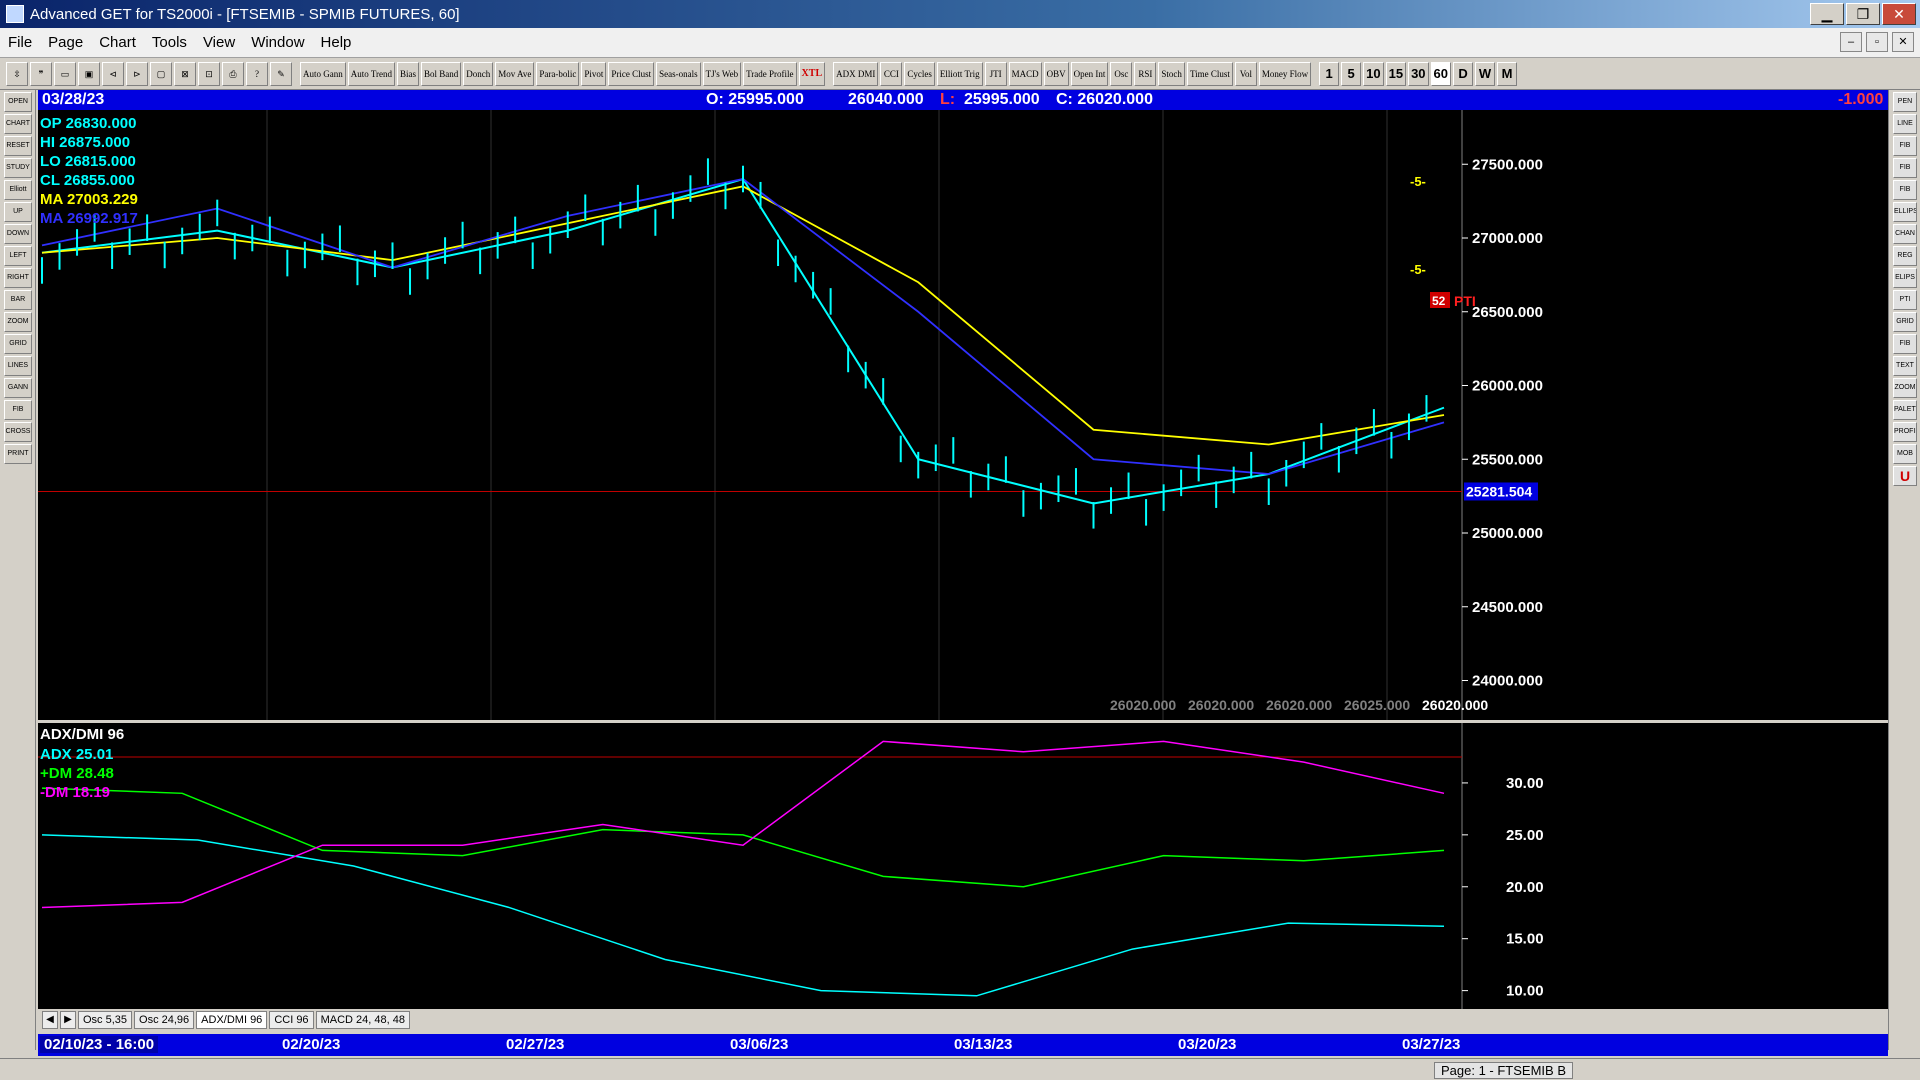 The width and height of the screenshot is (1920, 1080). What do you see at coordinates (1905, 256) in the screenshot?
I see `right-tool-reg: REG` at bounding box center [1905, 256].